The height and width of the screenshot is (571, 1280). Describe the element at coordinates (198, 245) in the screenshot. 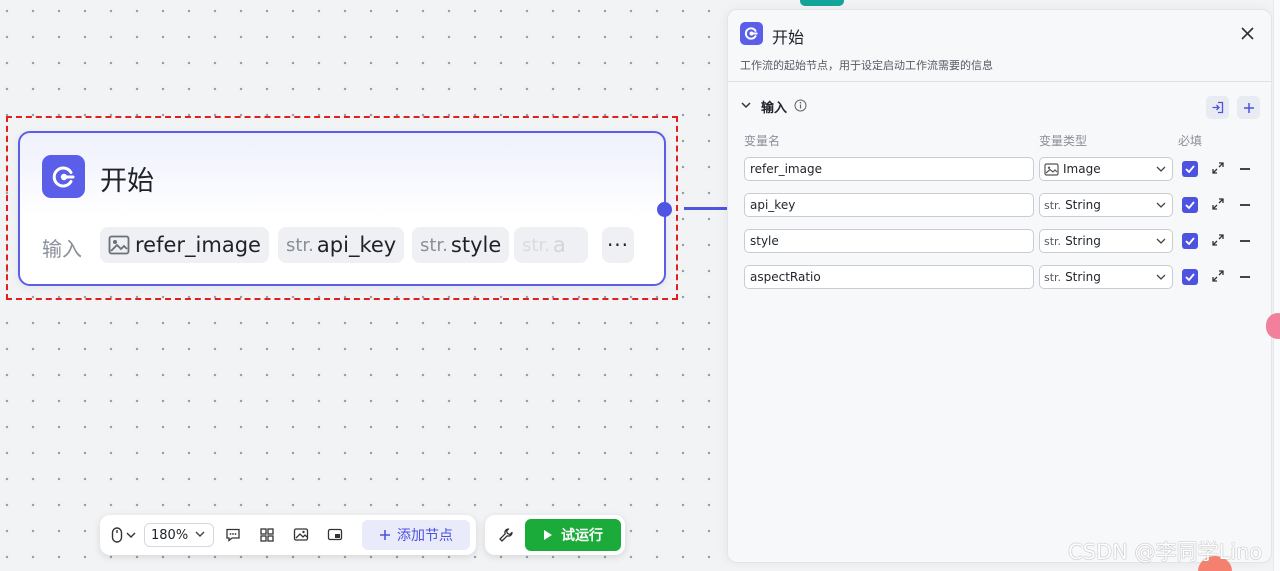

I see `param-name: refer_image` at that location.